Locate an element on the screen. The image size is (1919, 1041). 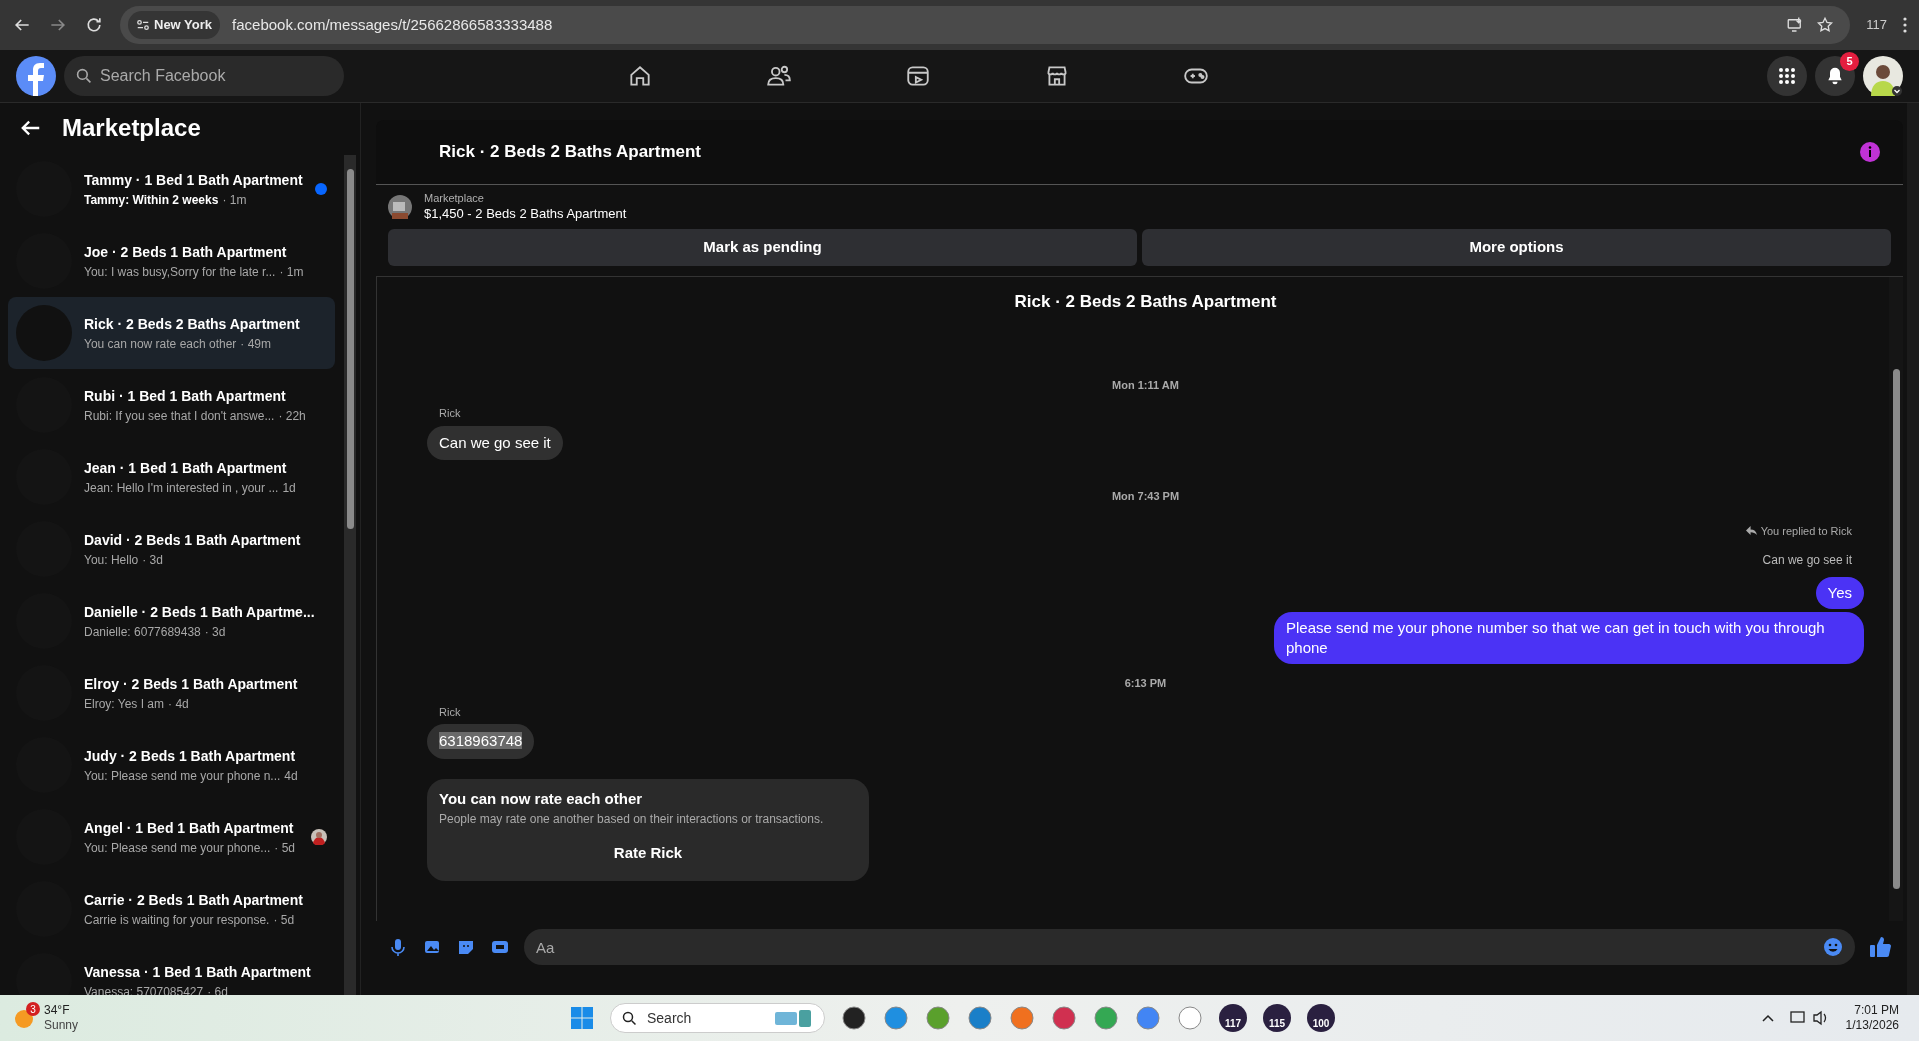
conversation-title: Angel · 1 Bed 1 Bath Apartment is located at coordinates (189, 828).